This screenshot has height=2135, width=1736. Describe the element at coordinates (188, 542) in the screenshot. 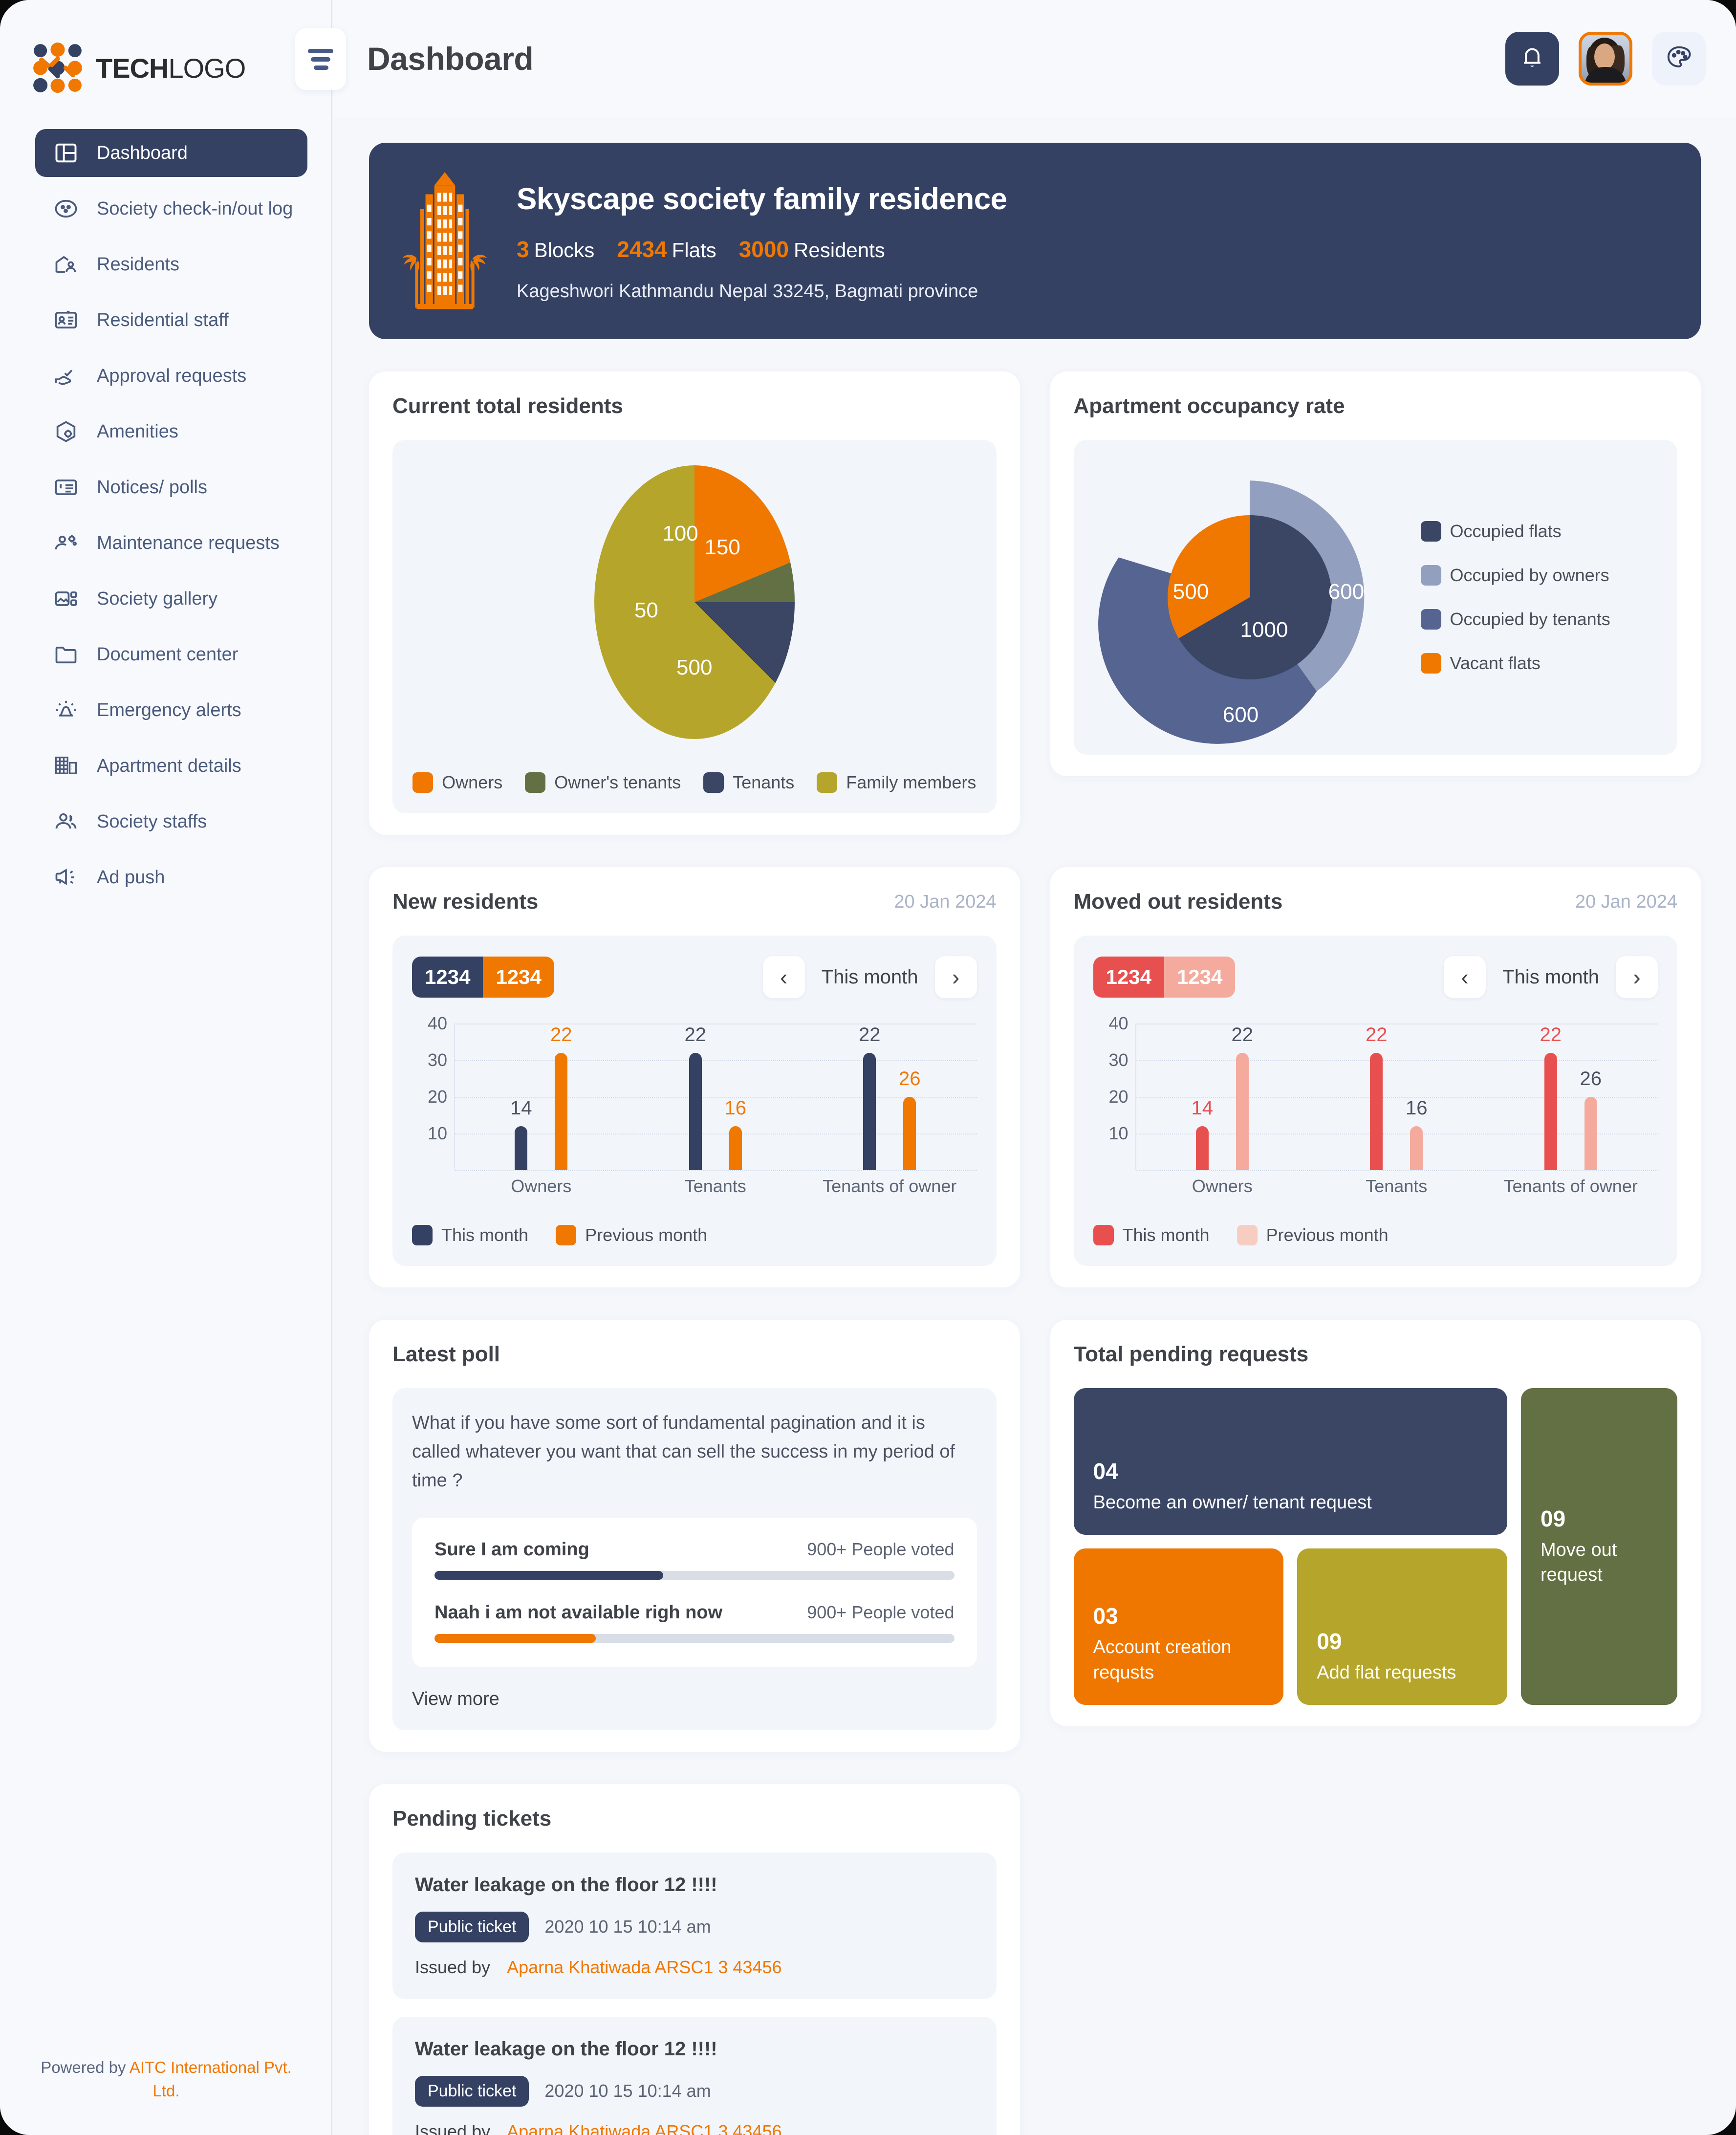

I see `sidebar-item-label: Maintenance requests` at that location.